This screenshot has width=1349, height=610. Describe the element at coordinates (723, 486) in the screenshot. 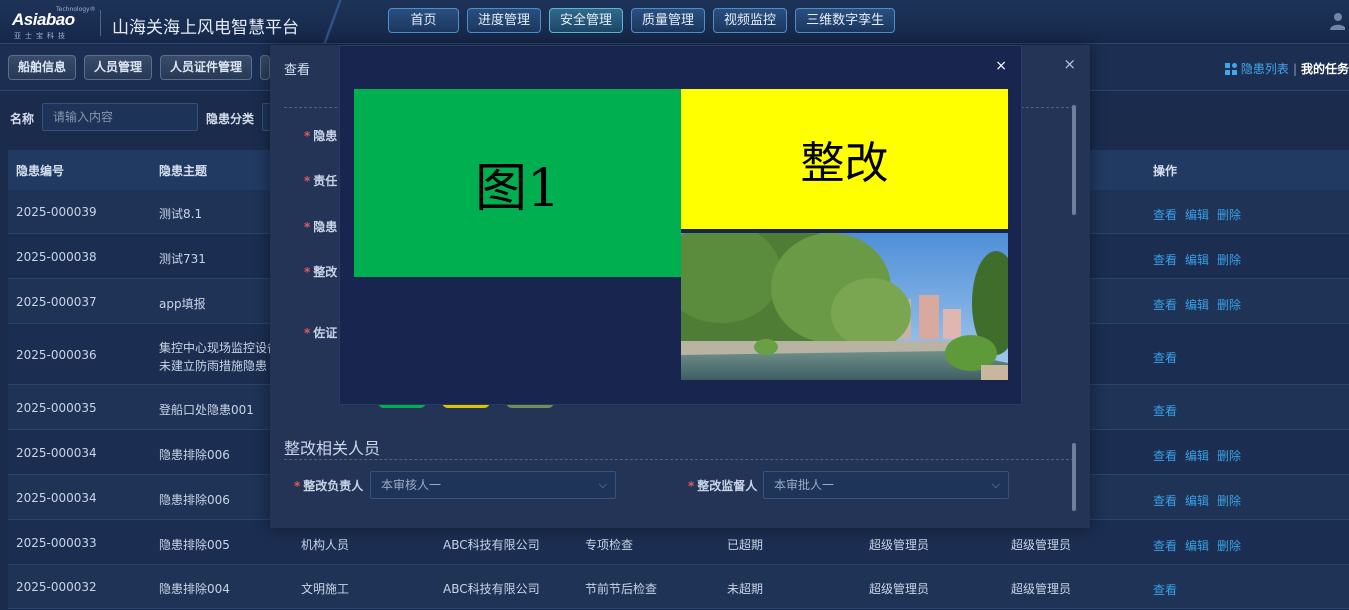

I see `supervisor-label: * 整改监督人` at that location.